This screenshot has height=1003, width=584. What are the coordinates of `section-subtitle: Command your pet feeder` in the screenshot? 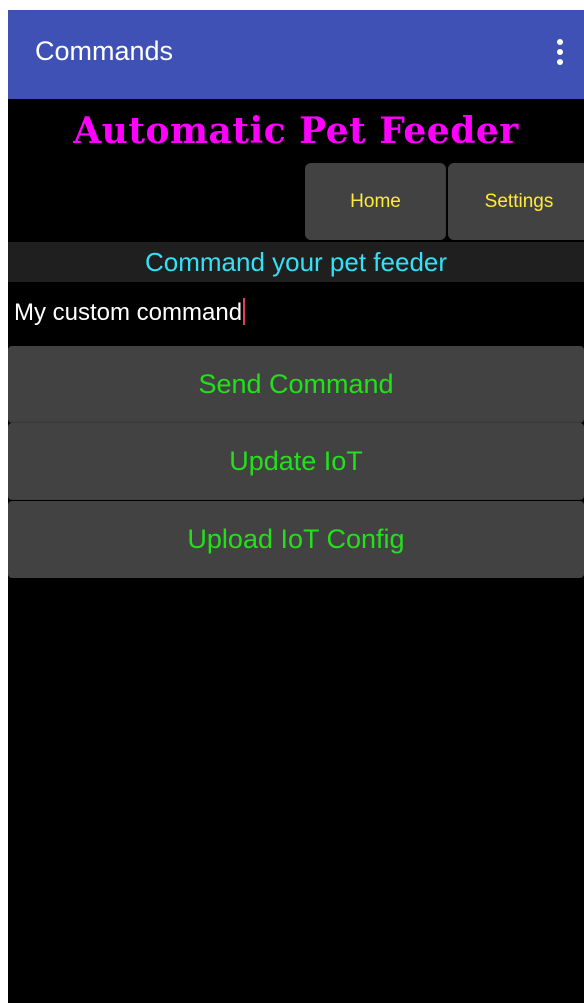 It's located at (296, 262).